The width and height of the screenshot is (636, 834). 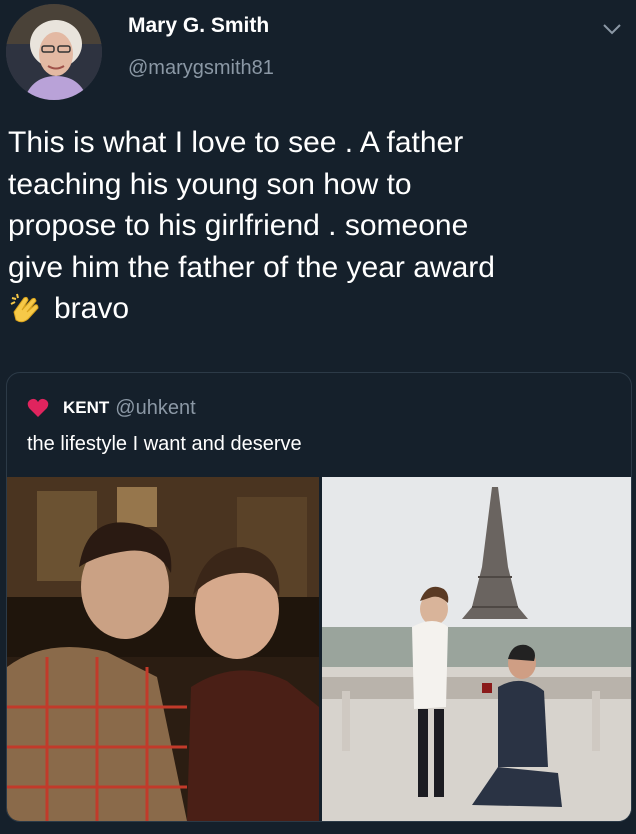 What do you see at coordinates (92, 308) in the screenshot?
I see `tweet-text-last: bravo` at bounding box center [92, 308].